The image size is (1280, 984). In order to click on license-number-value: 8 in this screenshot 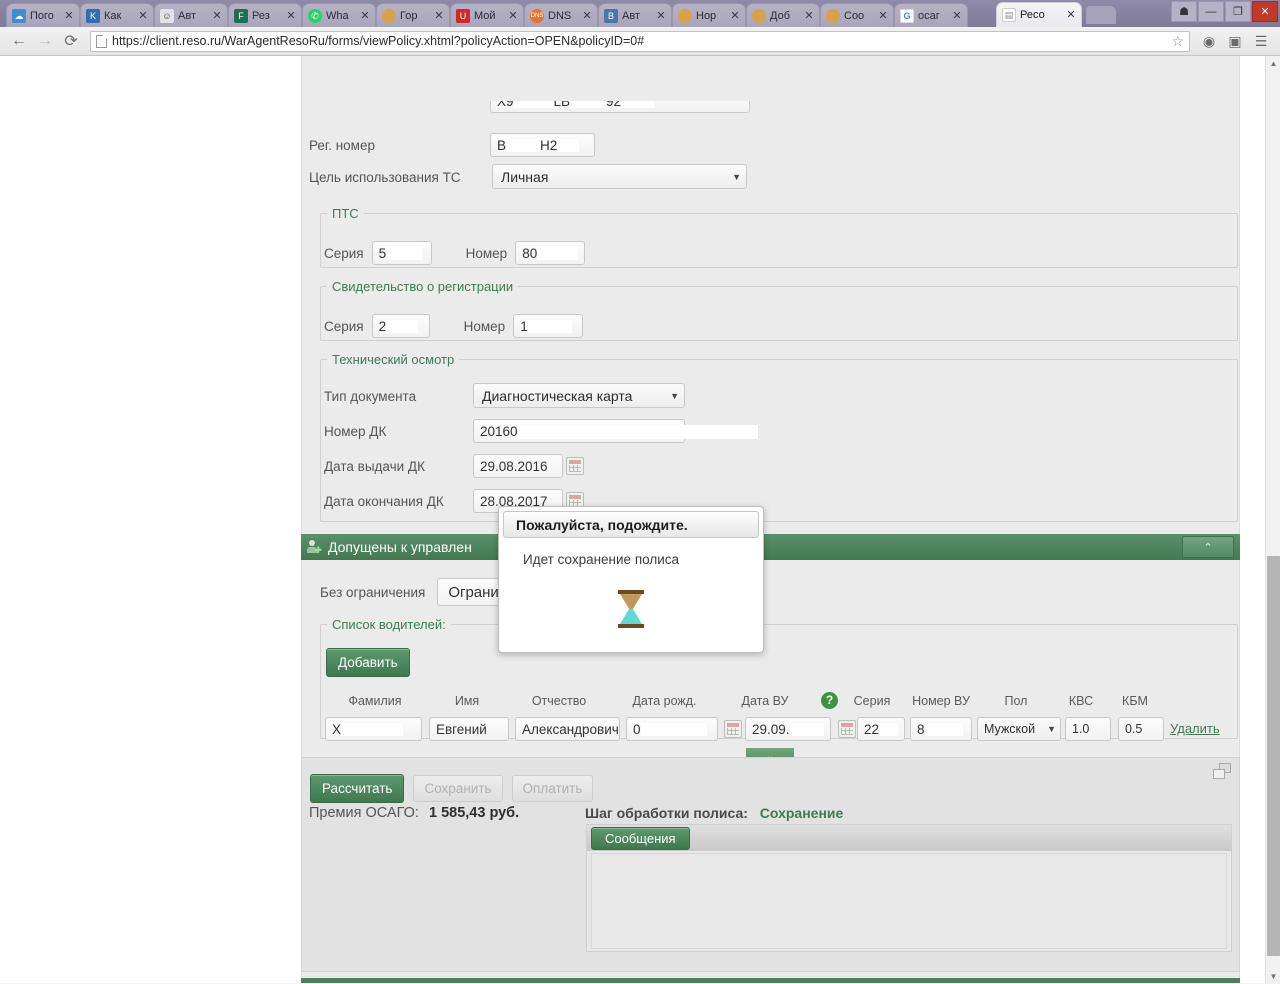, I will do `click(921, 729)`.